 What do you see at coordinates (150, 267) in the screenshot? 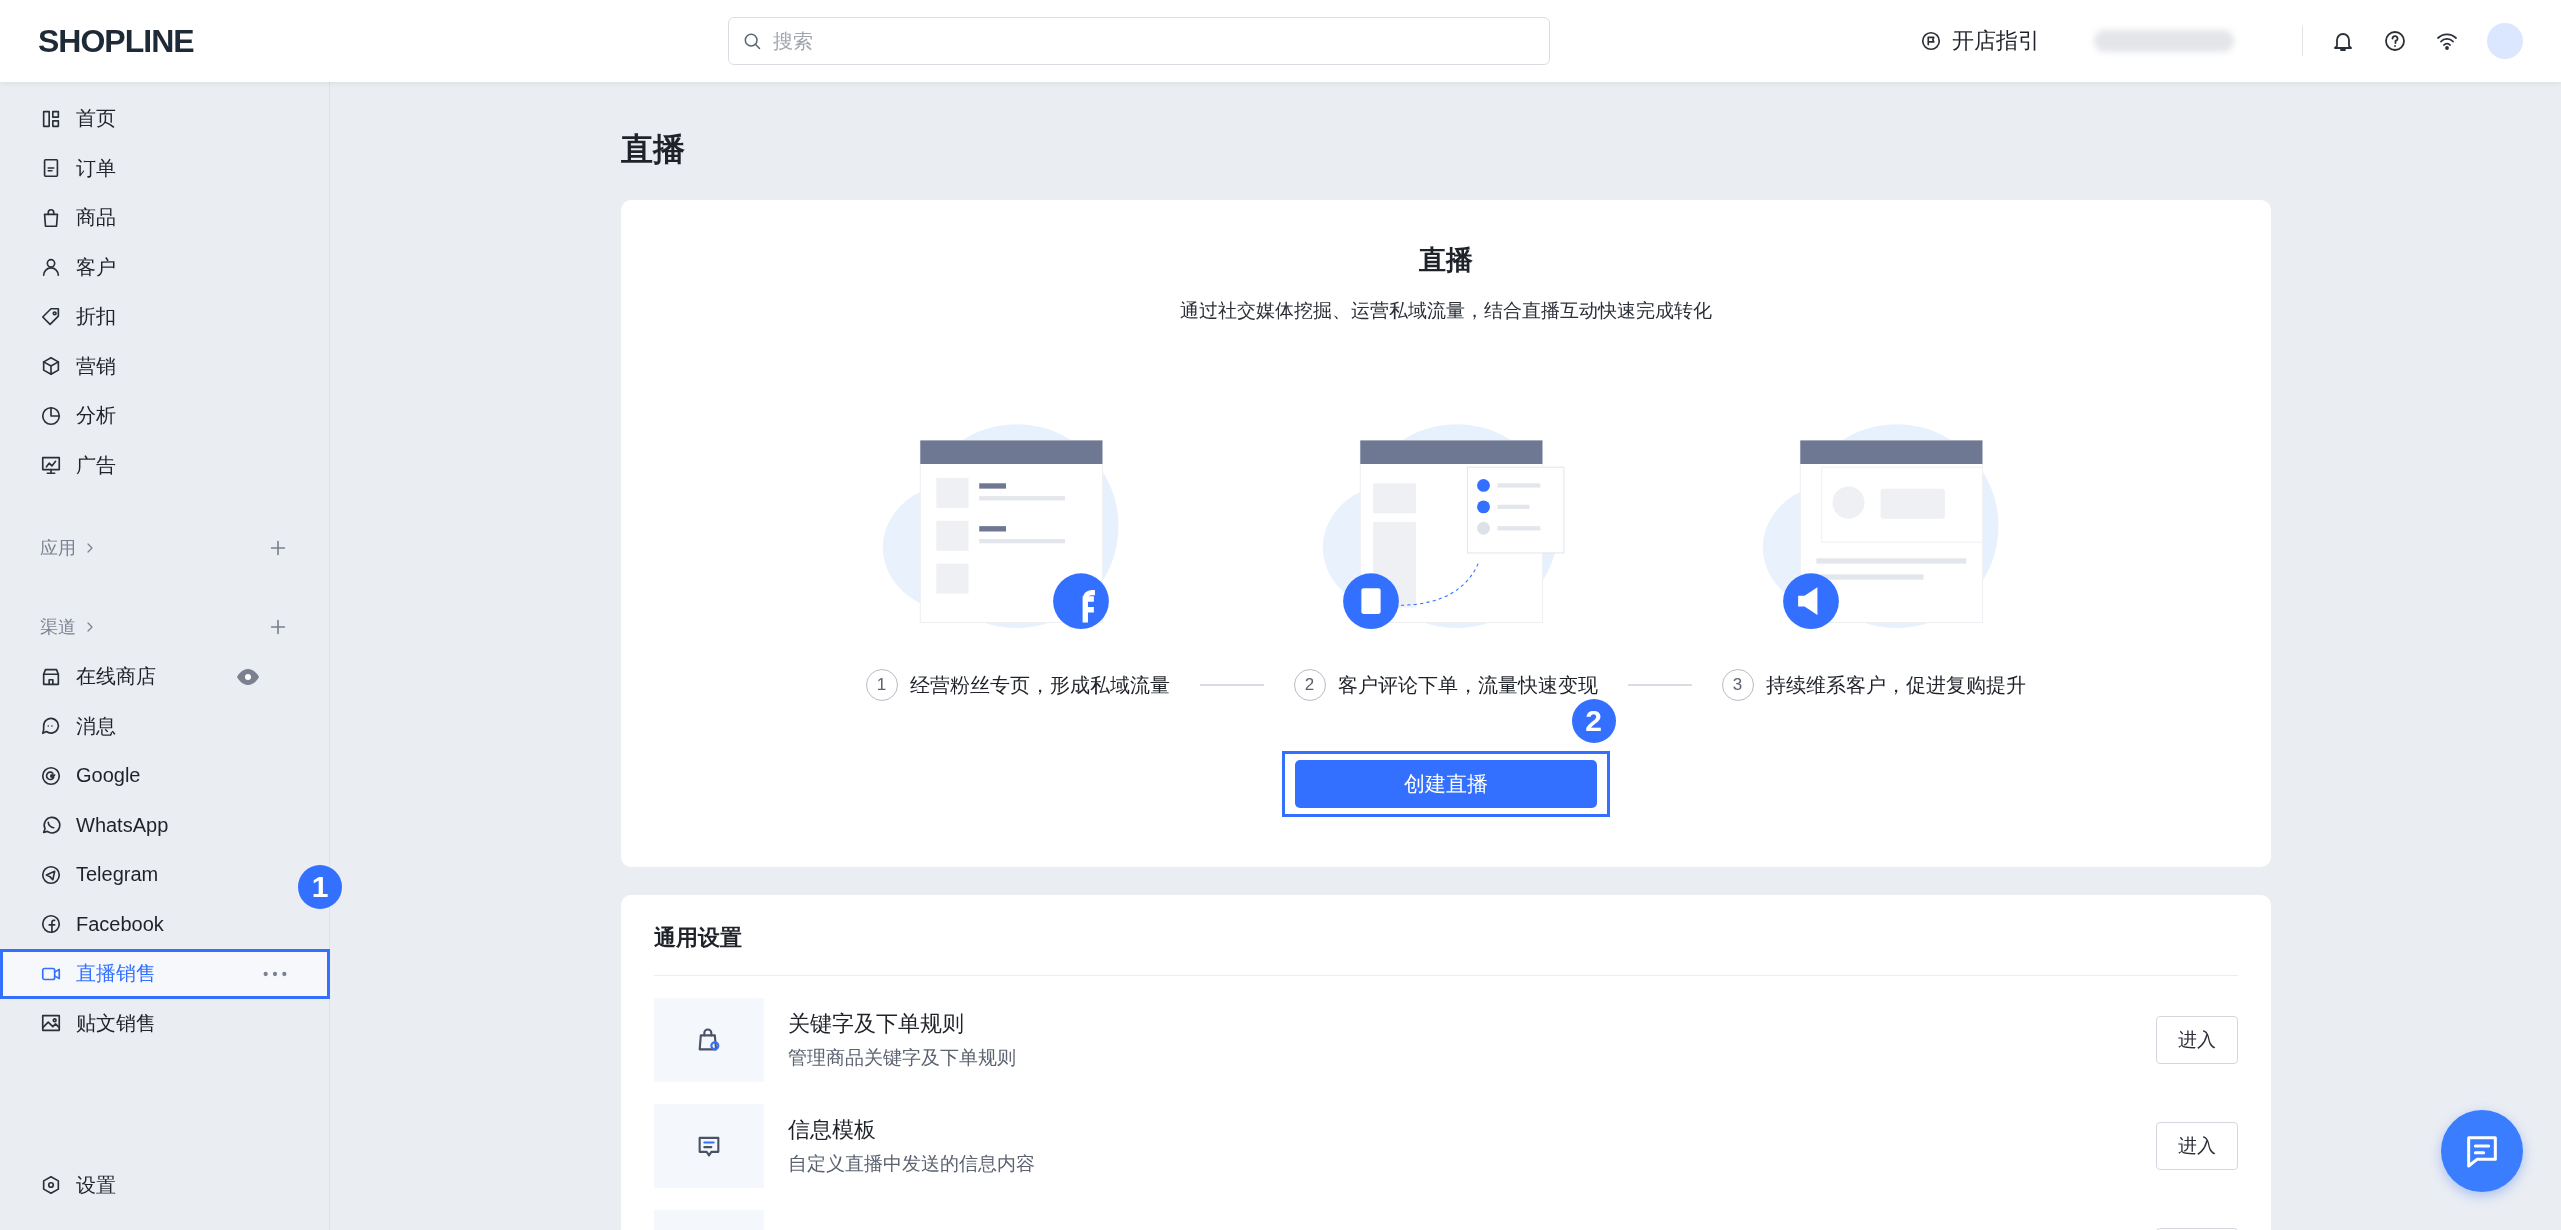
I see `sidebar-item: 客户` at bounding box center [150, 267].